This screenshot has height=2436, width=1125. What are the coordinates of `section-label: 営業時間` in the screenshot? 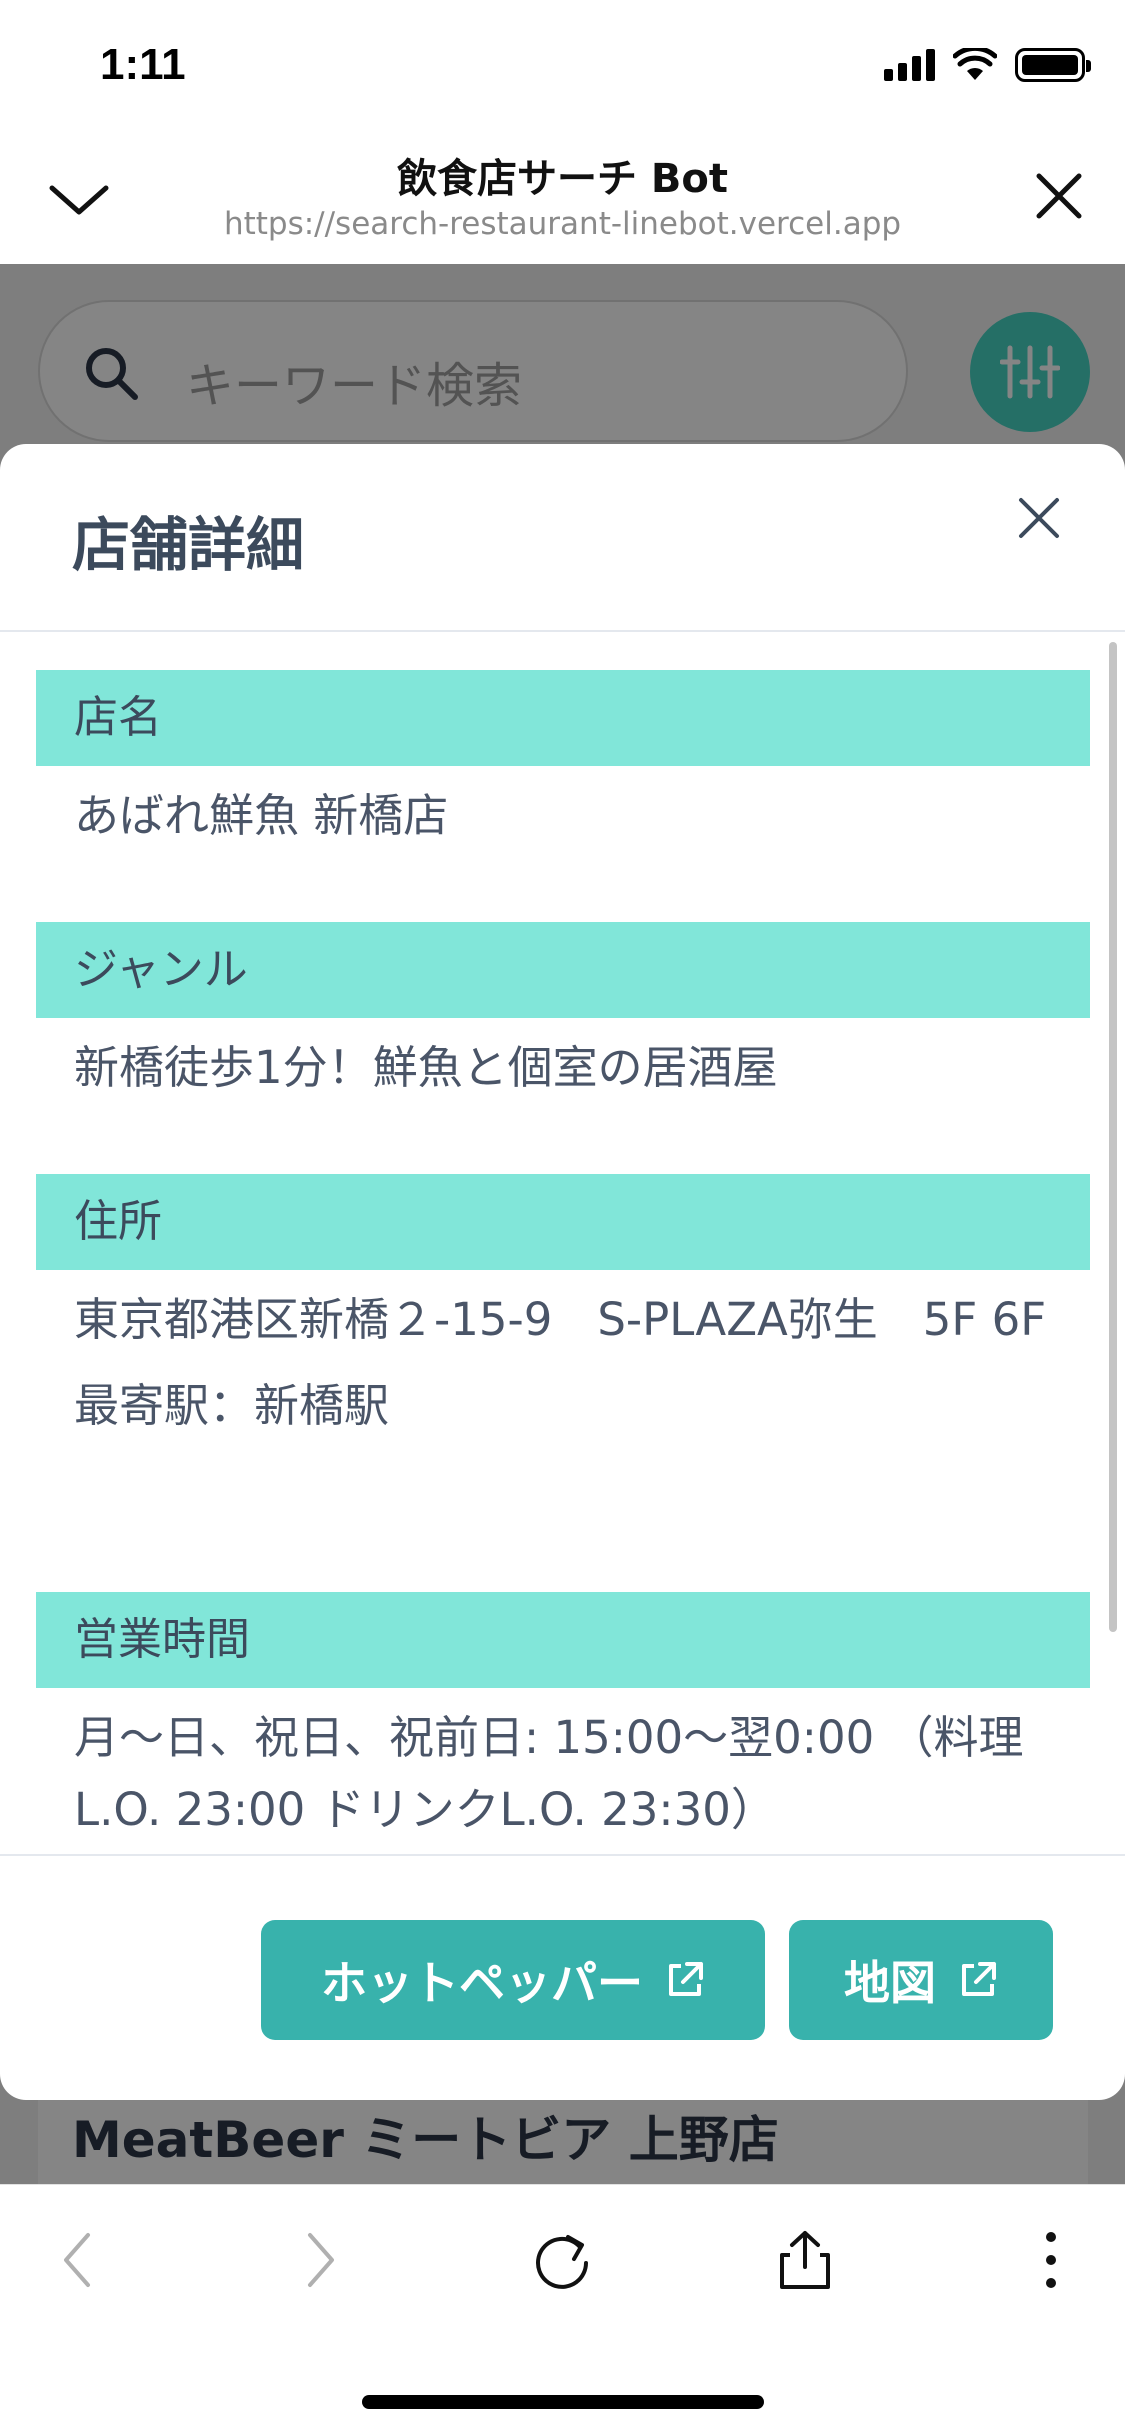 It's located at (563, 1640).